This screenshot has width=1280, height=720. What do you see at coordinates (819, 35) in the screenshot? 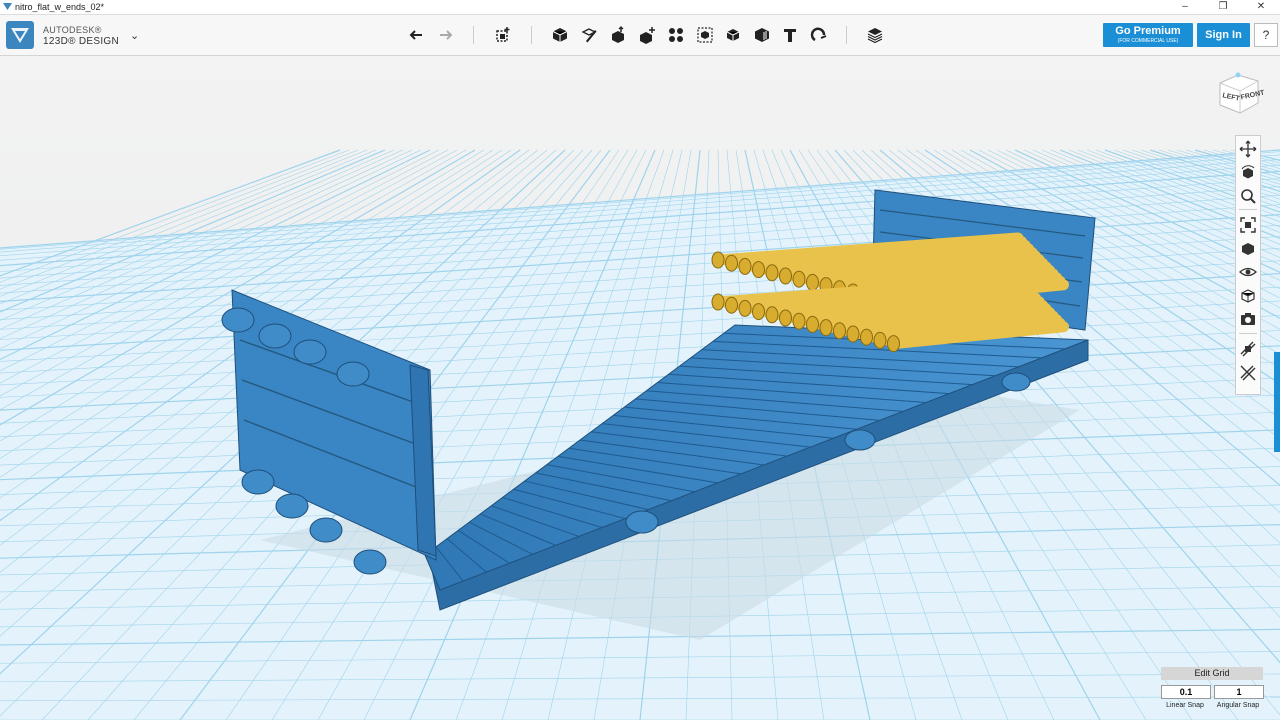
I see `snap-icon` at bounding box center [819, 35].